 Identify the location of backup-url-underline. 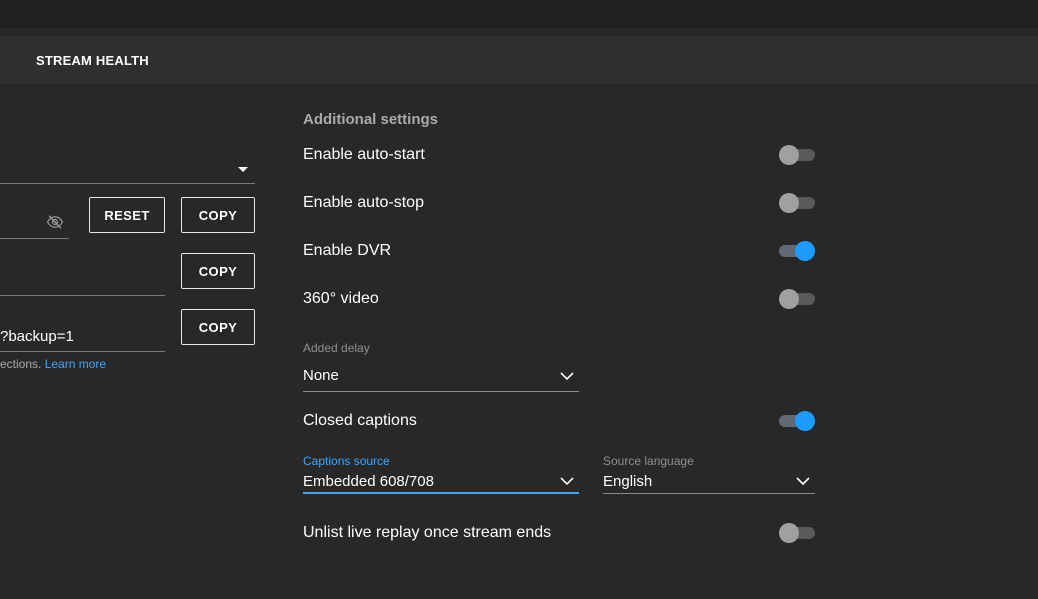
(82, 351).